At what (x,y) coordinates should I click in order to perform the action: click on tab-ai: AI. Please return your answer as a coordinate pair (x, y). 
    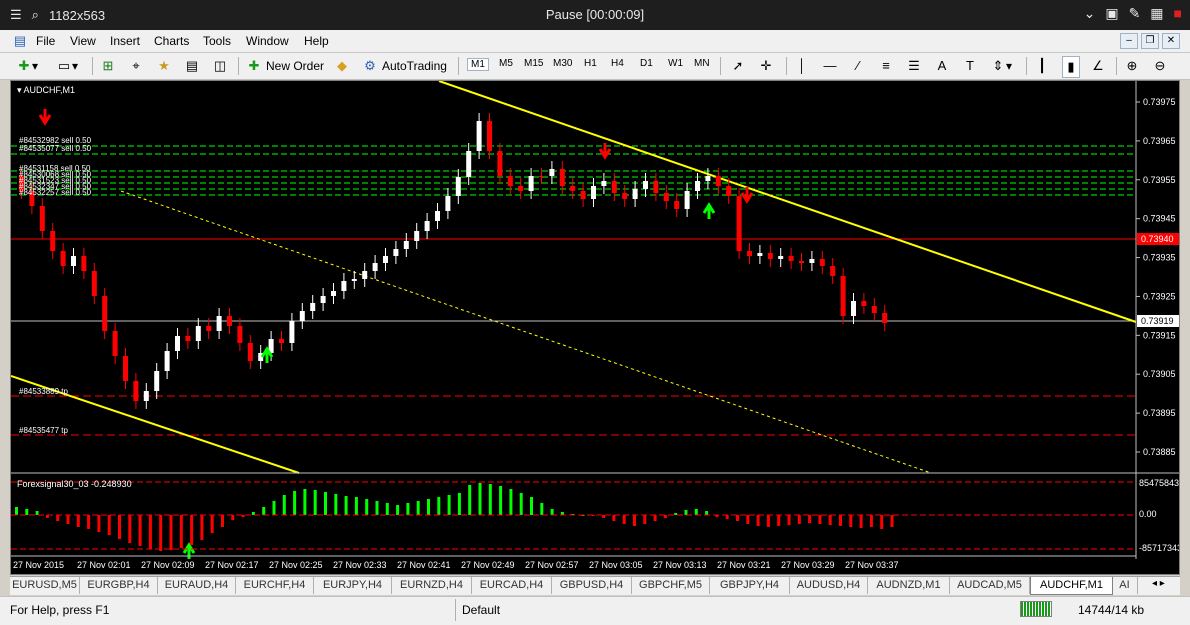
    Looking at the image, I should click on (1125, 585).